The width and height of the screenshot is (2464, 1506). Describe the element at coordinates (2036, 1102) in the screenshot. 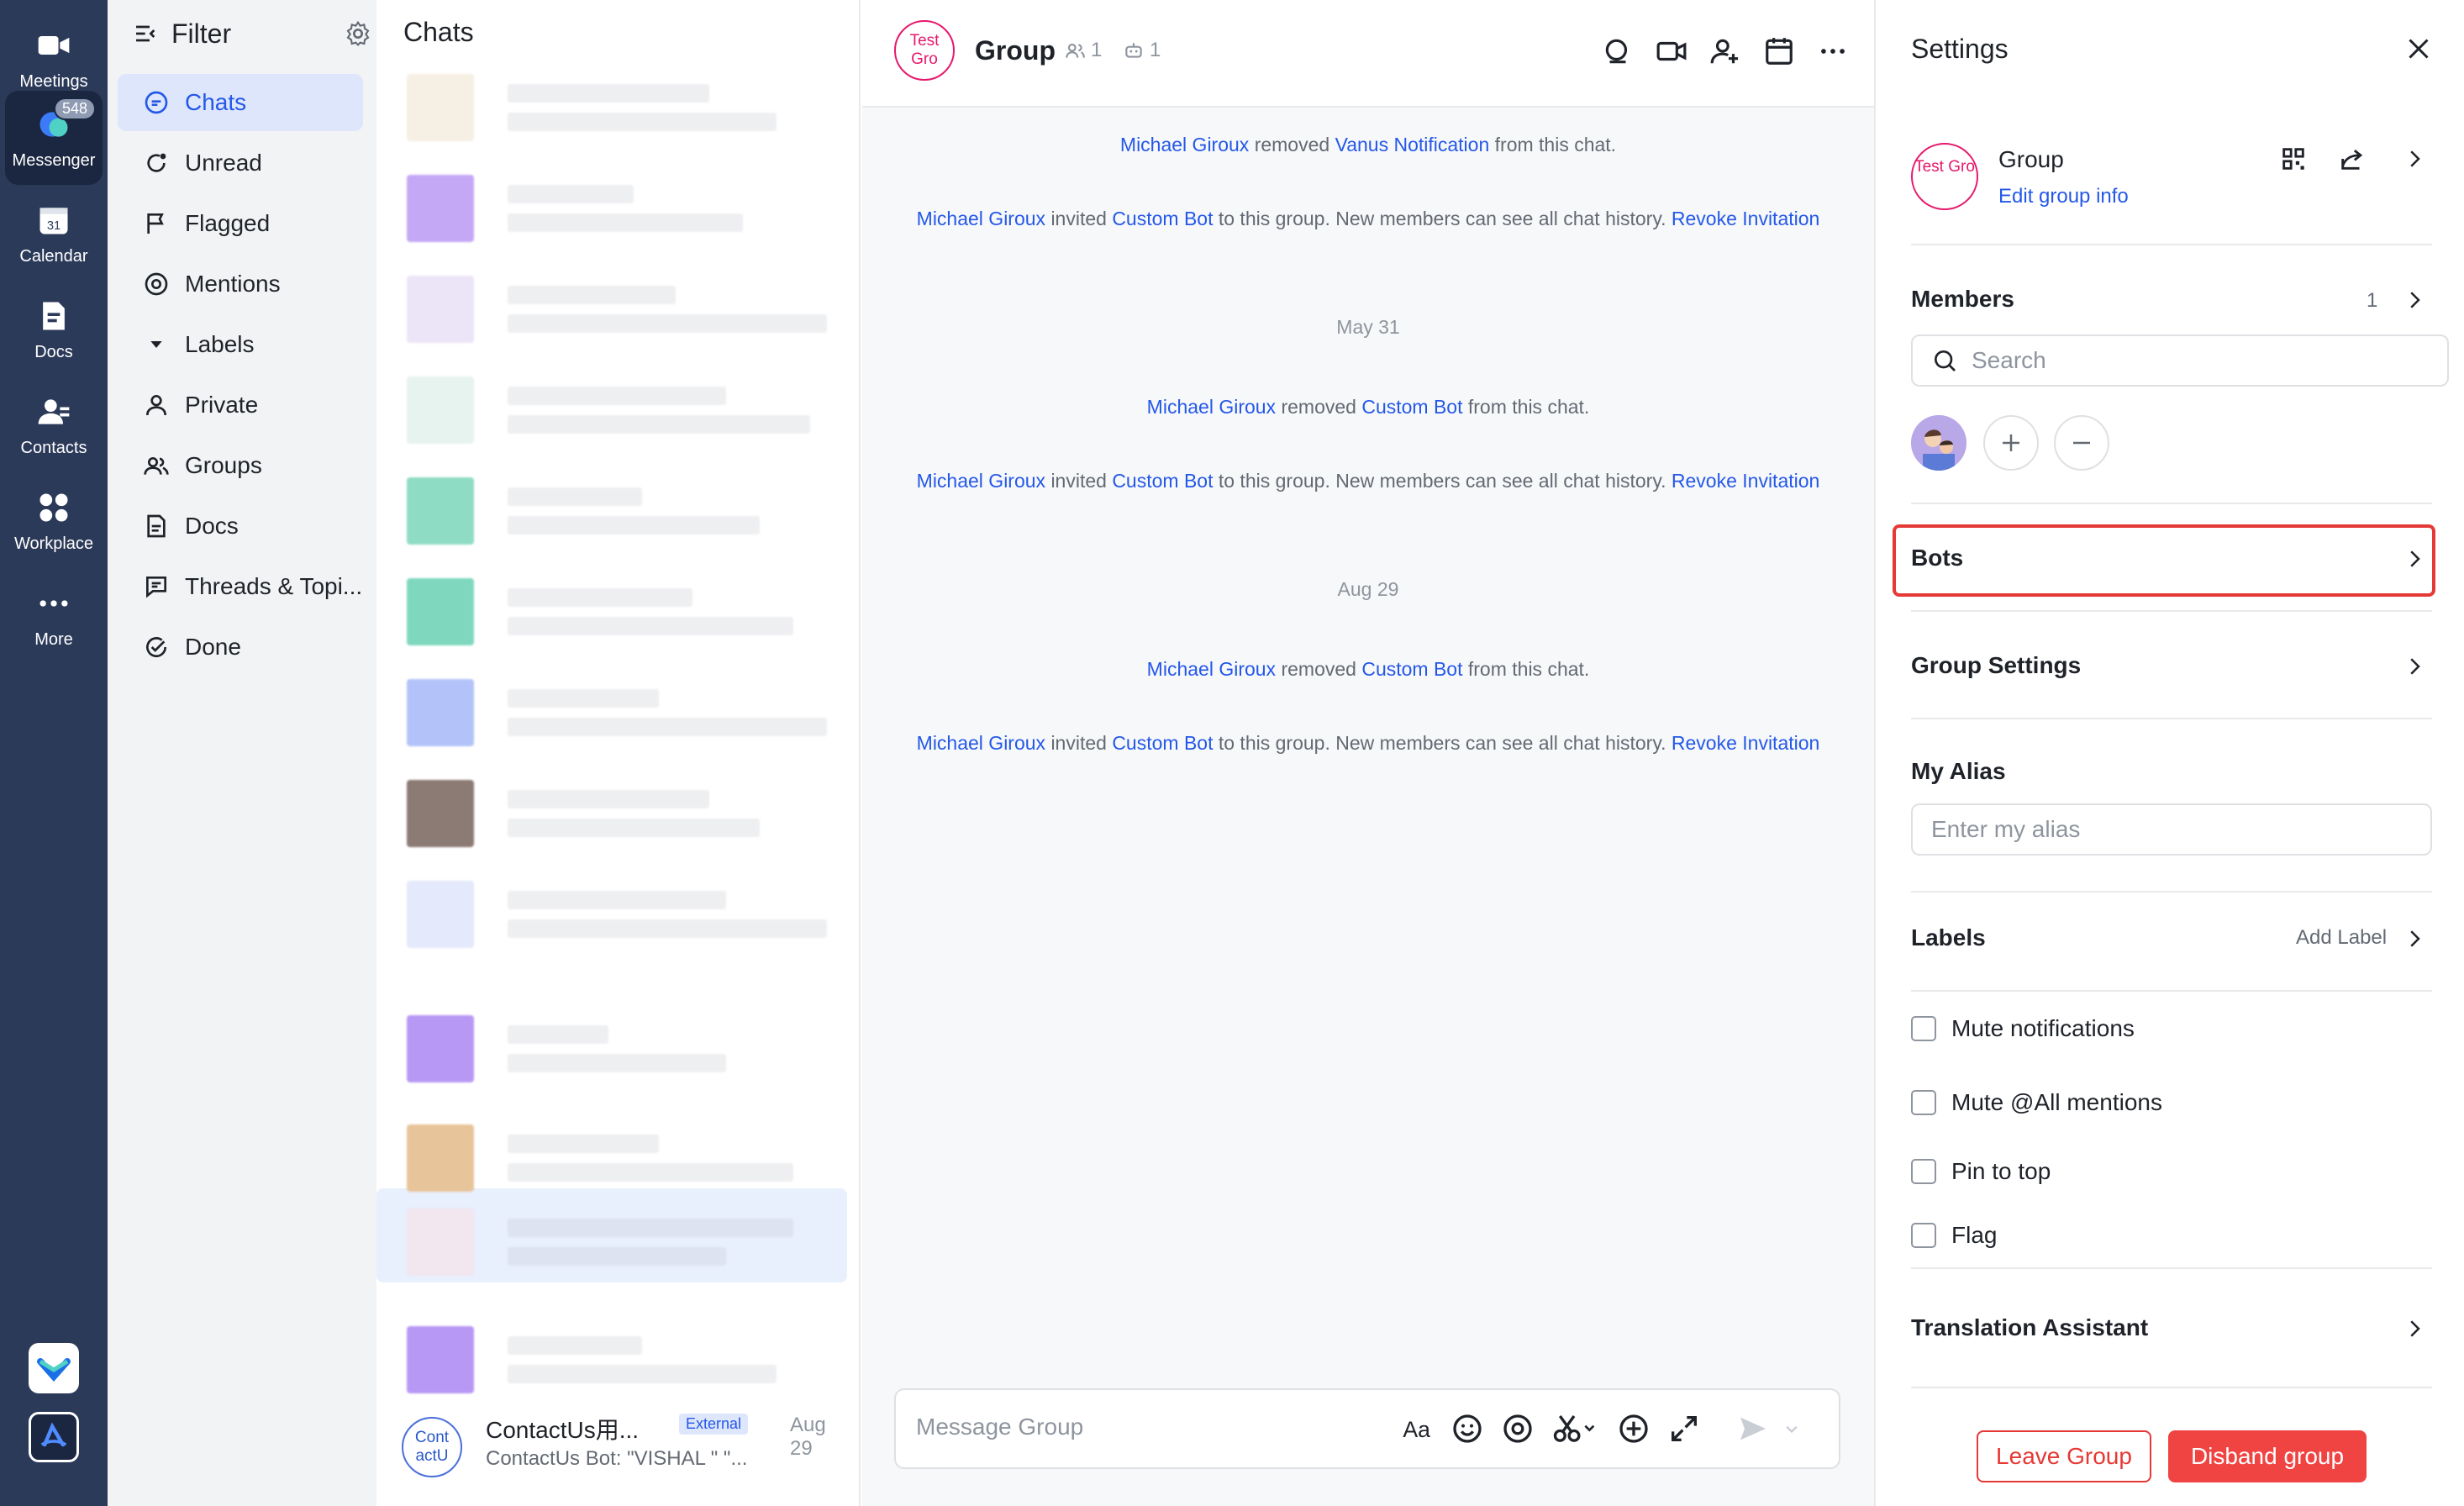

I see `mute-all-mentions-checkbox: Mute @All mentions` at that location.